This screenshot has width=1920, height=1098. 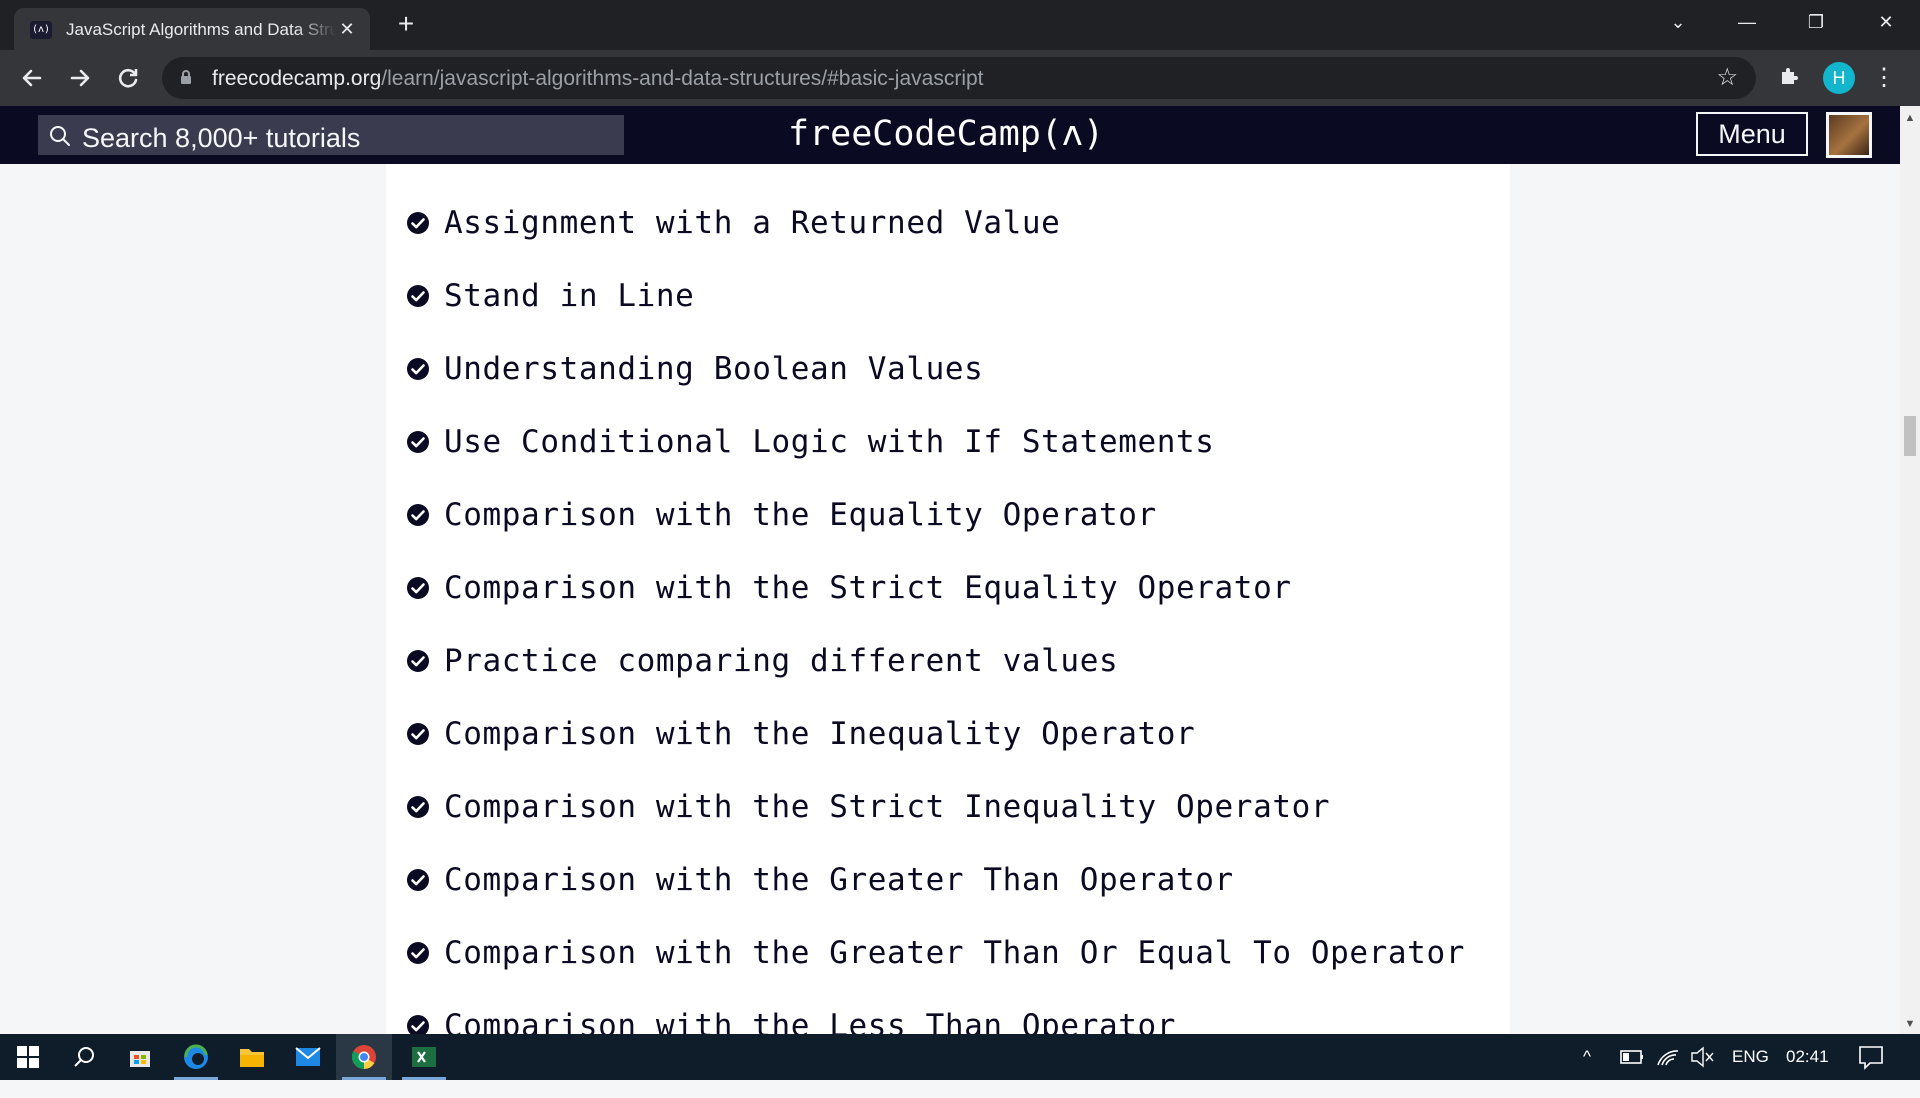 I want to click on extensions-puzzle-icon, so click(x=1790, y=78).